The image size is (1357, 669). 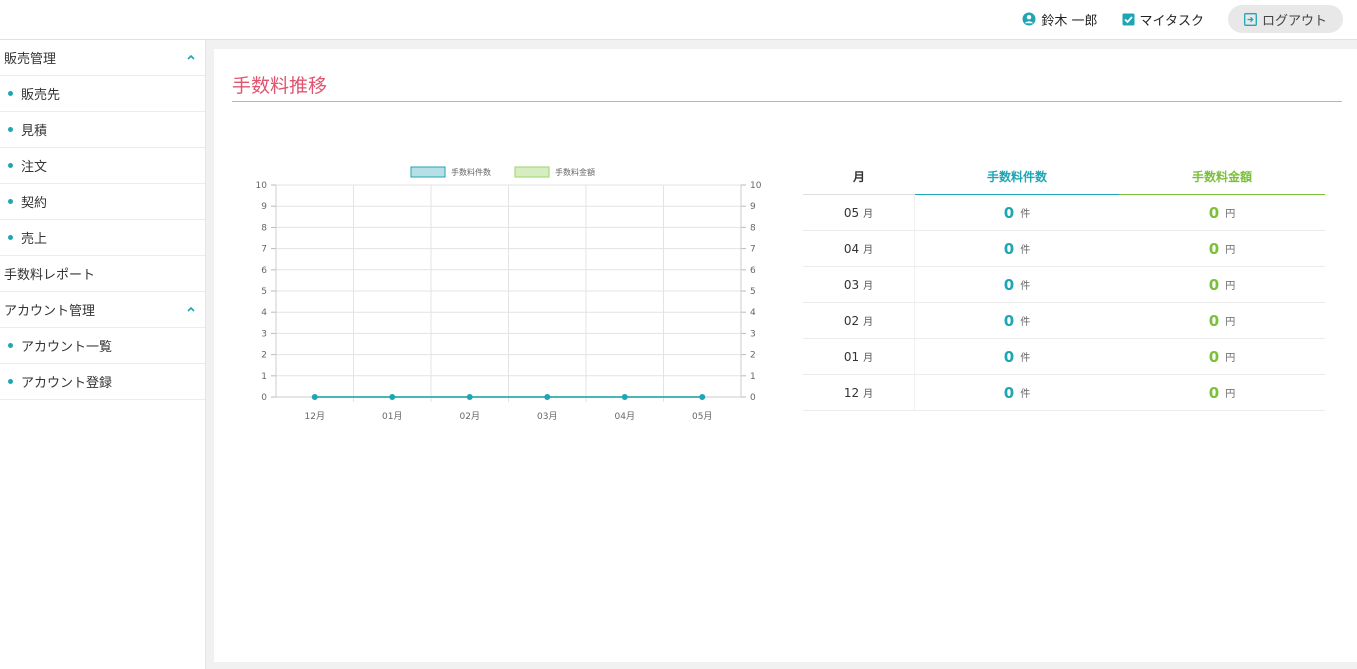 I want to click on table-row: 03 月 0 件 0 円, so click(x=1064, y=285).